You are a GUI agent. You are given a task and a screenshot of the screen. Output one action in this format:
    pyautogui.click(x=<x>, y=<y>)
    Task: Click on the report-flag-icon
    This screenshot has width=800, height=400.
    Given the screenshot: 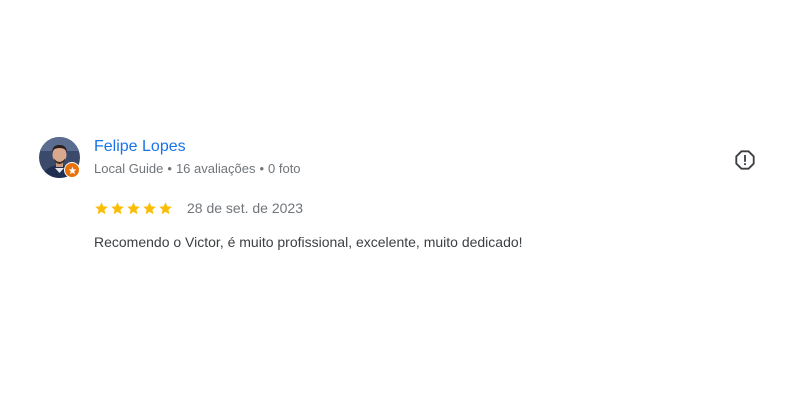 What is the action you would take?
    pyautogui.click(x=745, y=160)
    